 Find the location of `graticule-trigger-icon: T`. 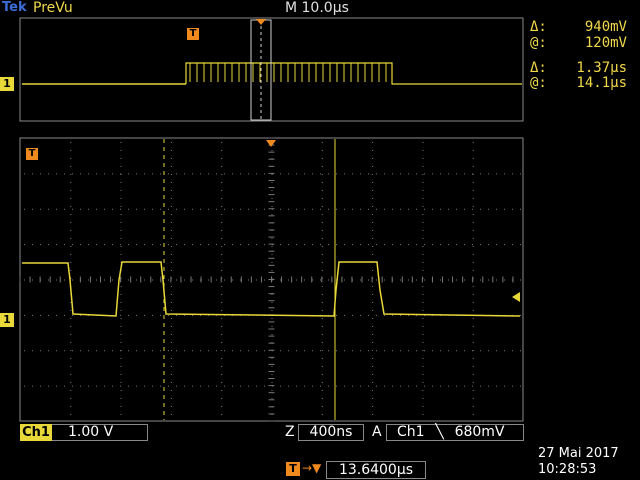

graticule-trigger-icon: T is located at coordinates (32, 154).